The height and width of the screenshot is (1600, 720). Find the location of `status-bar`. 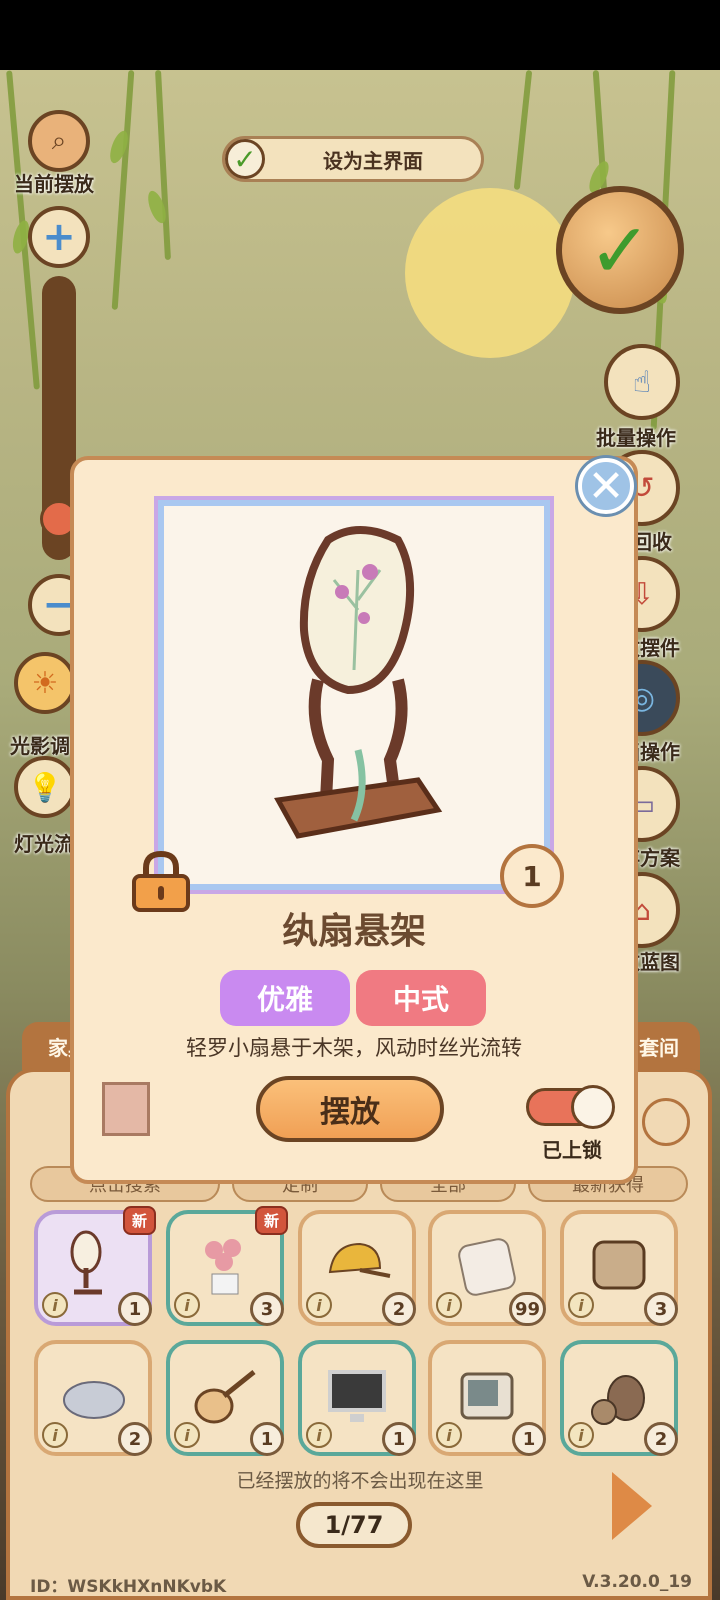

status-bar is located at coordinates (360, 35).